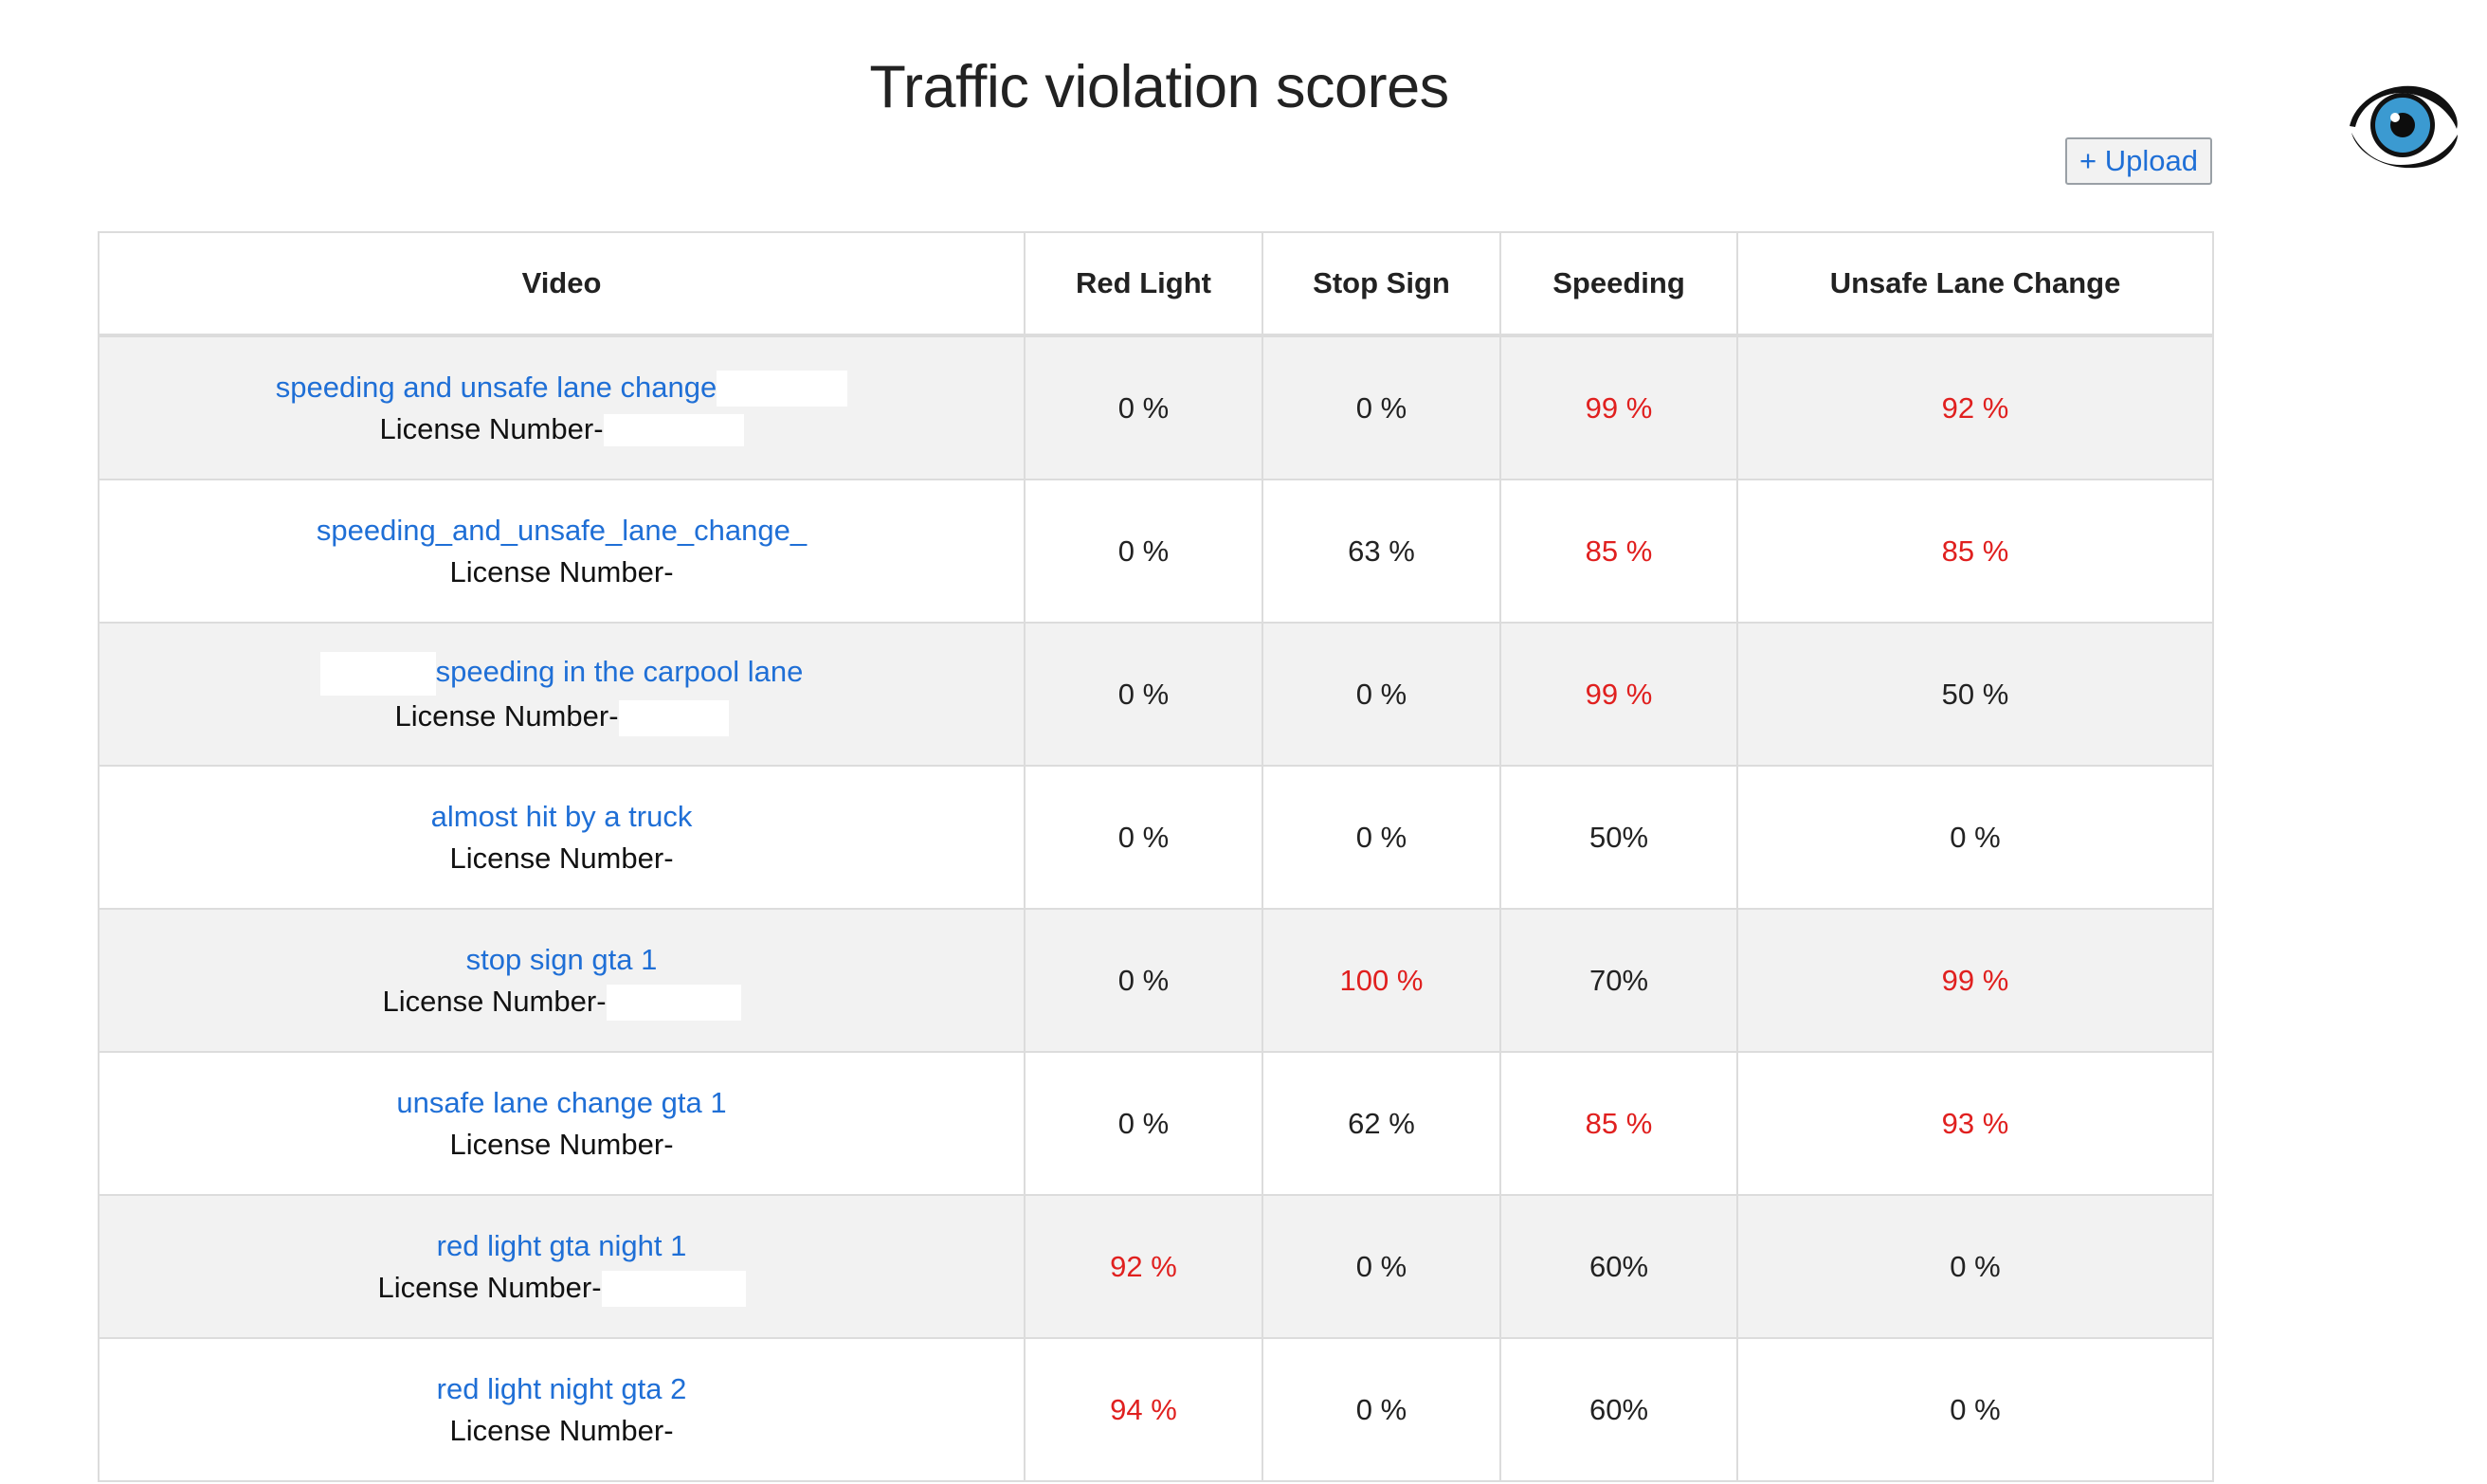 Image resolution: width=2487 pixels, height=1484 pixels. I want to click on column-header-video: Video, so click(562, 284).